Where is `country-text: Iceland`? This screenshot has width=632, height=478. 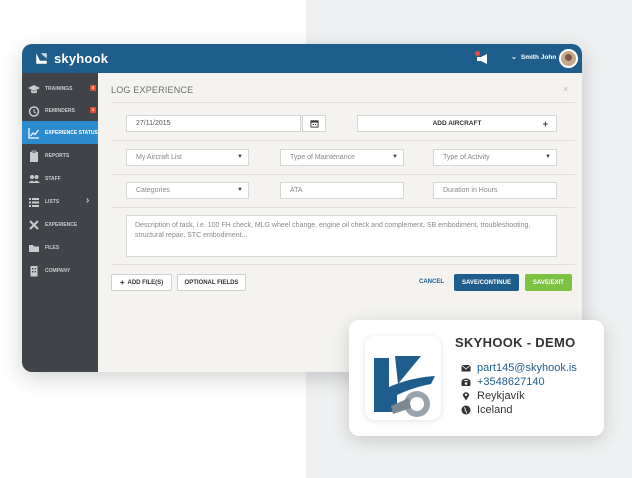 country-text: Iceland is located at coordinates (495, 410).